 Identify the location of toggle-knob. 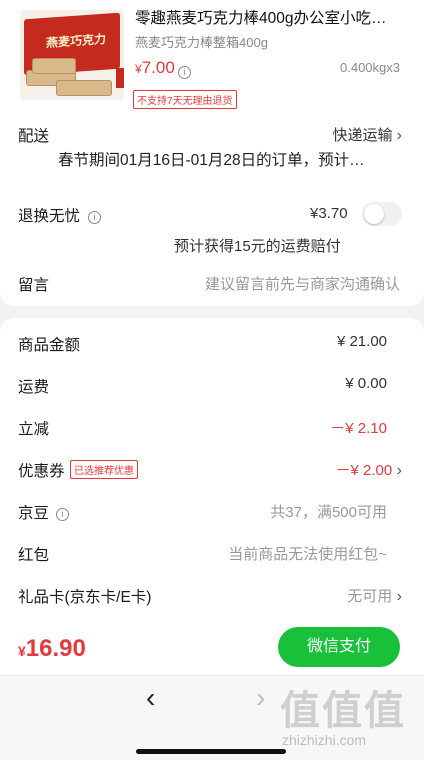
(374, 214).